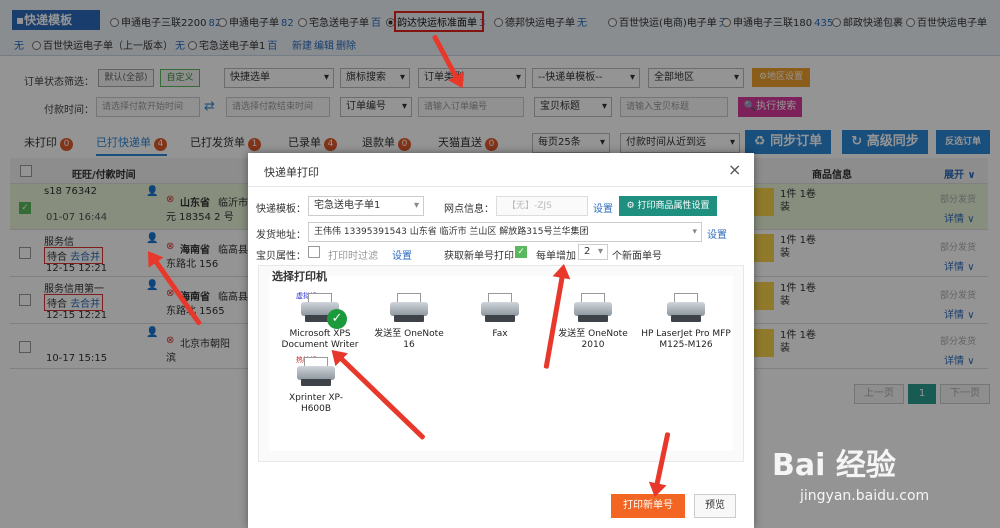 The width and height of the screenshot is (1000, 528). I want to click on watermark-url: jingyan.baidu.com, so click(865, 496).